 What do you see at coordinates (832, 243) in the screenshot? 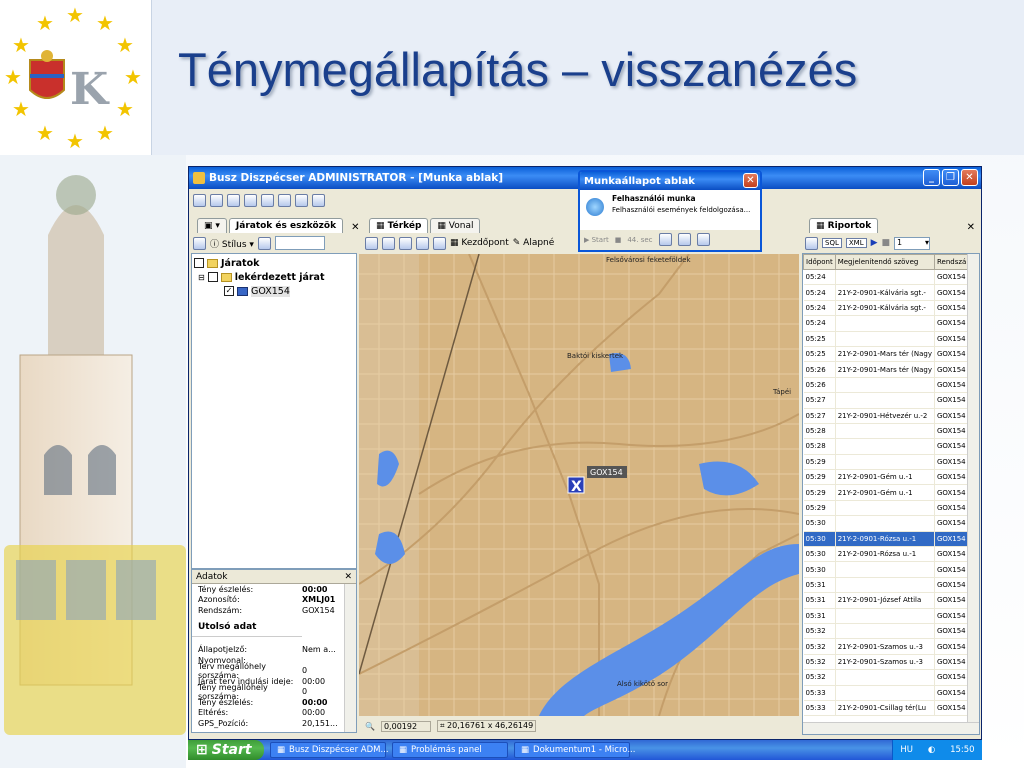
I see `sql-button: SQL` at bounding box center [832, 243].